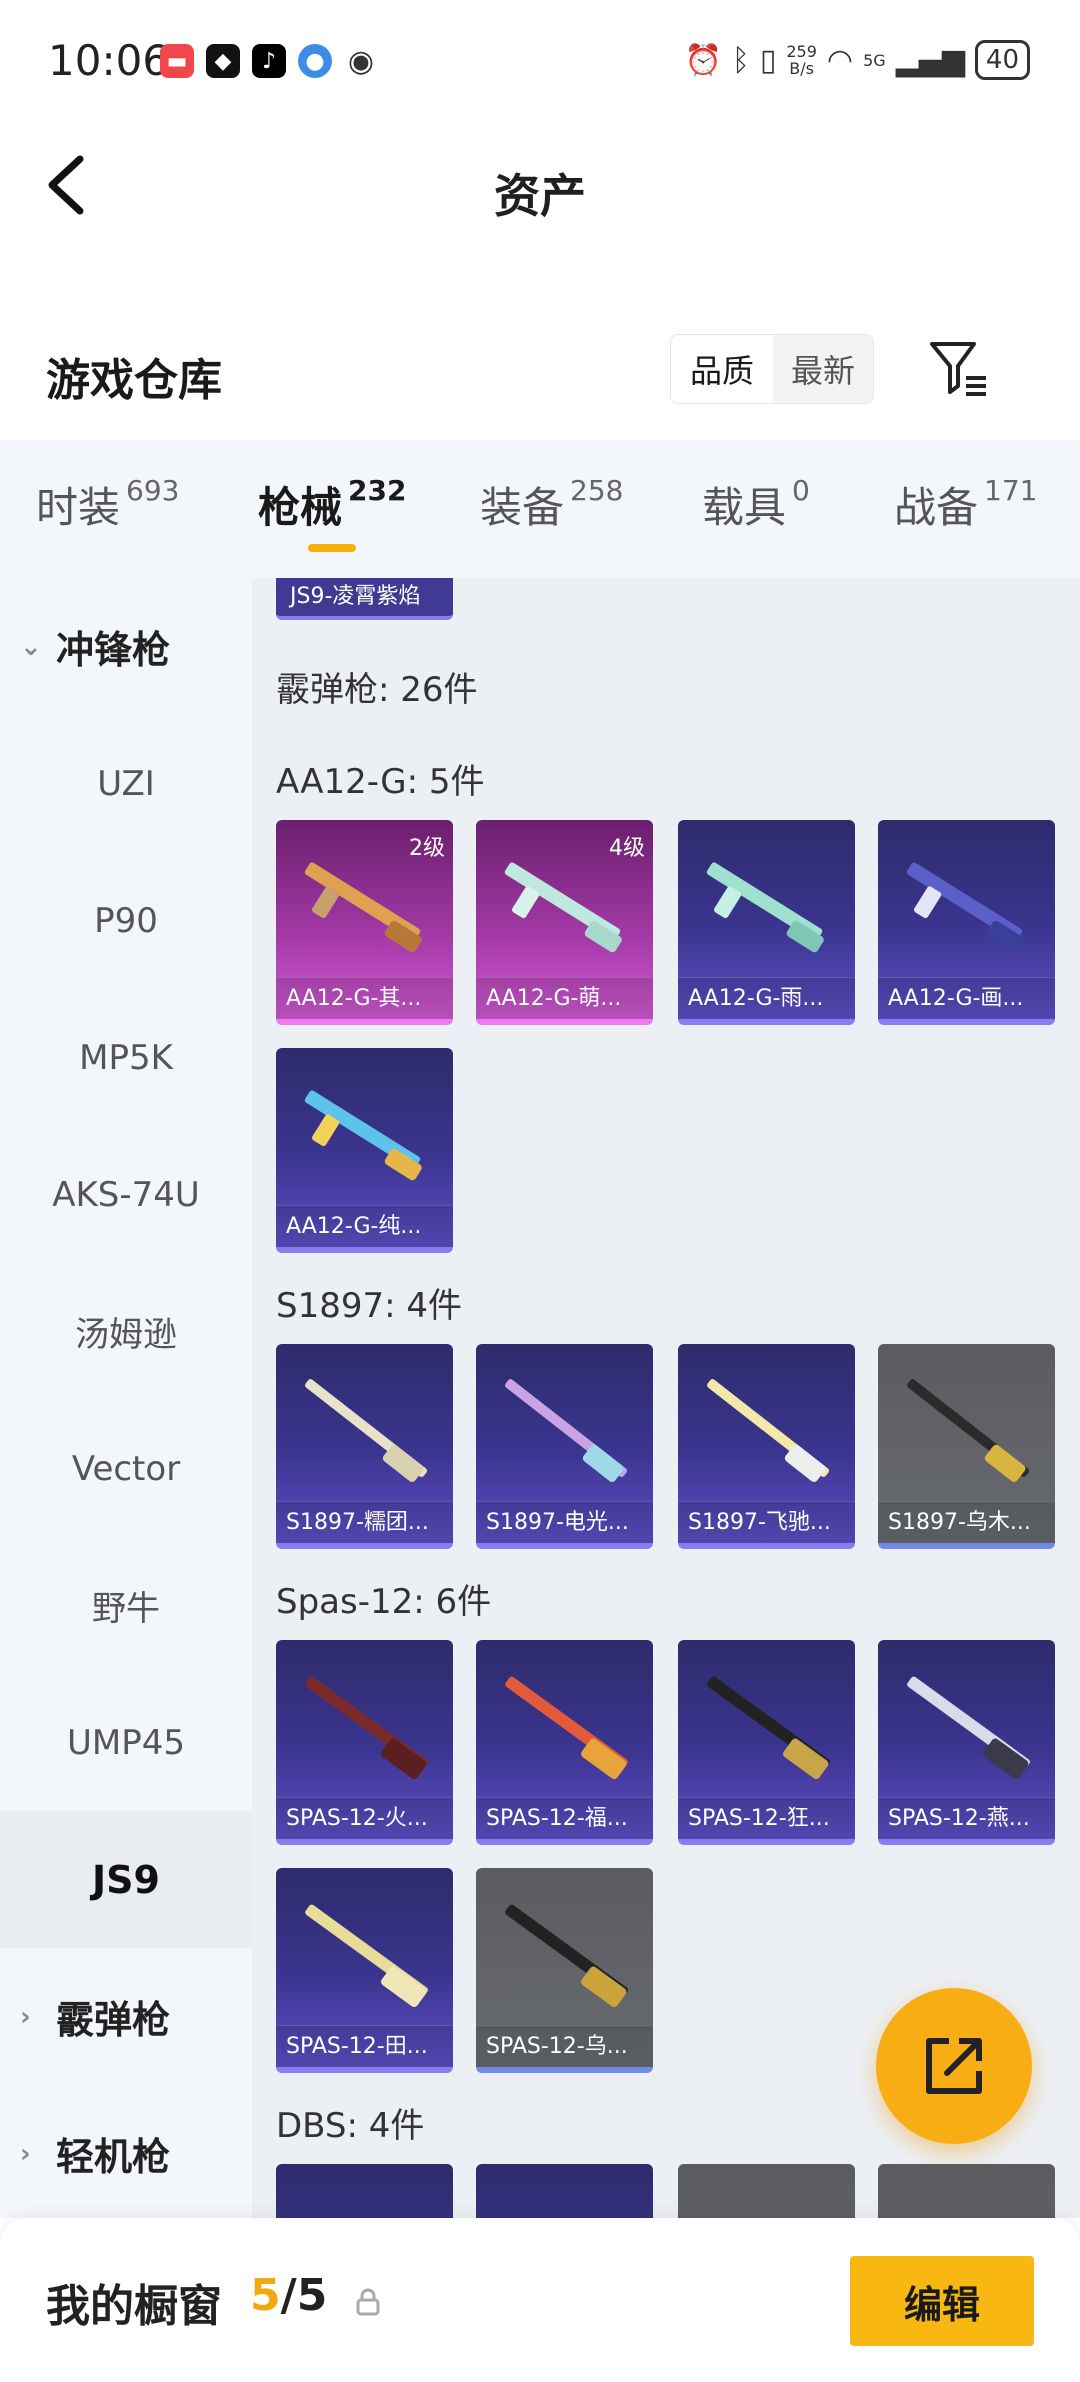  I want to click on tab-equipment: 装备 258, so click(551, 504).